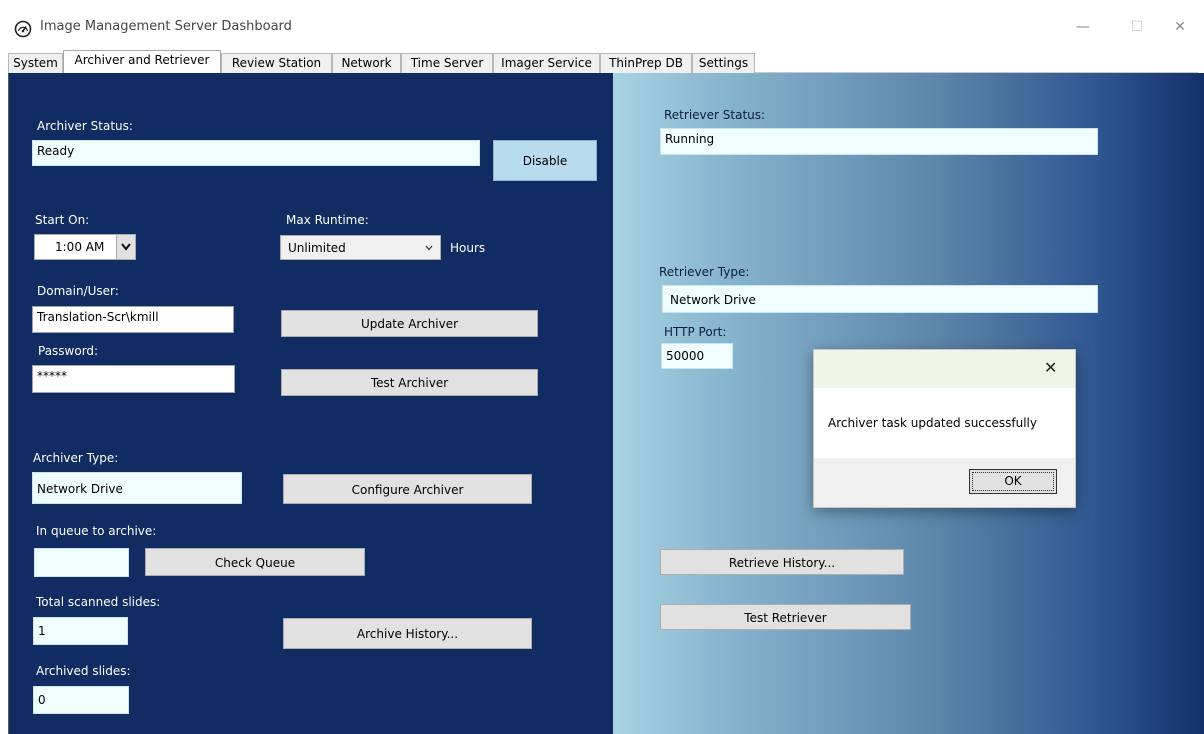 This screenshot has height=734, width=1204. I want to click on dialog-message: Archiver task updated successfully, so click(932, 423).